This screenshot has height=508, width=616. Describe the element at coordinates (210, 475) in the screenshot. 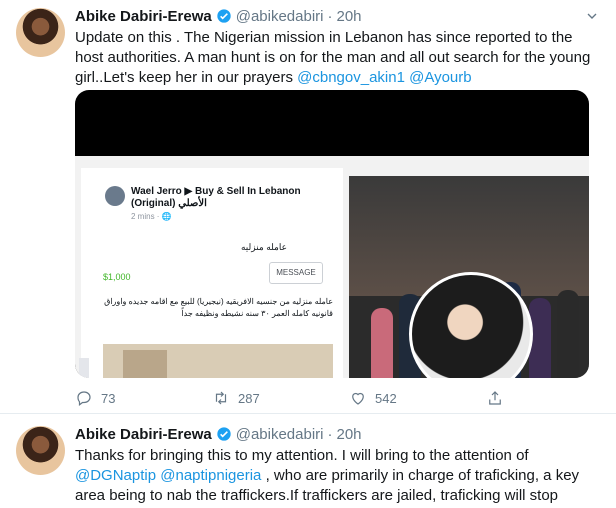

I see `mention-link: @naptipnigeria` at that location.